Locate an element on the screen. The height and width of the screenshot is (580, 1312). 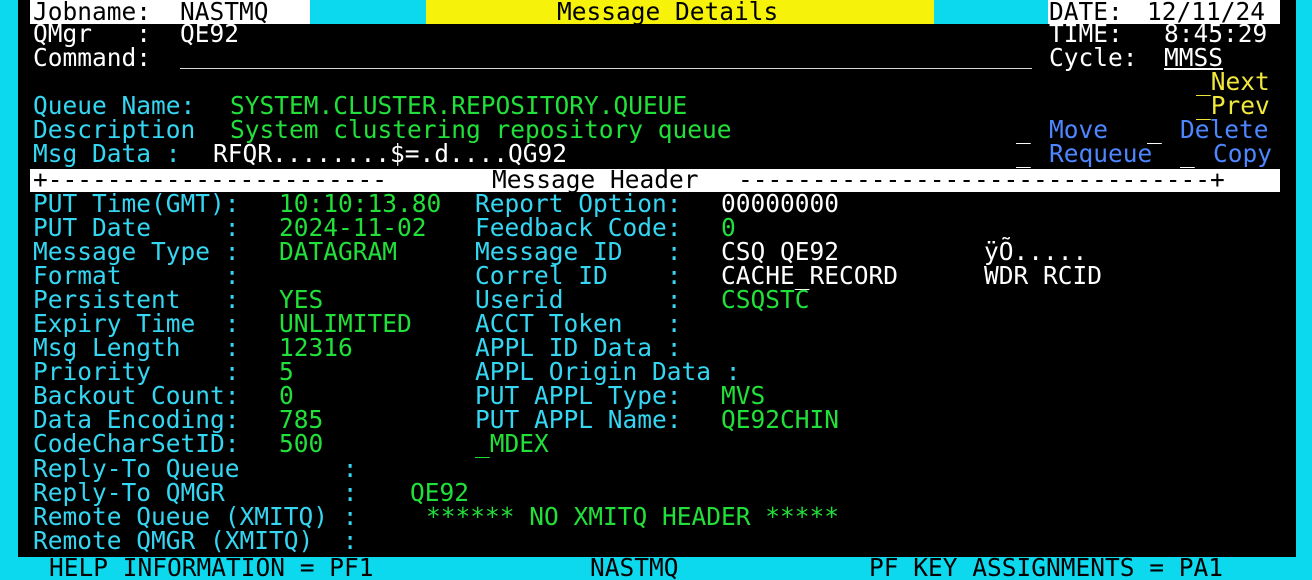
mdex-action: _MDEX is located at coordinates (512, 443).